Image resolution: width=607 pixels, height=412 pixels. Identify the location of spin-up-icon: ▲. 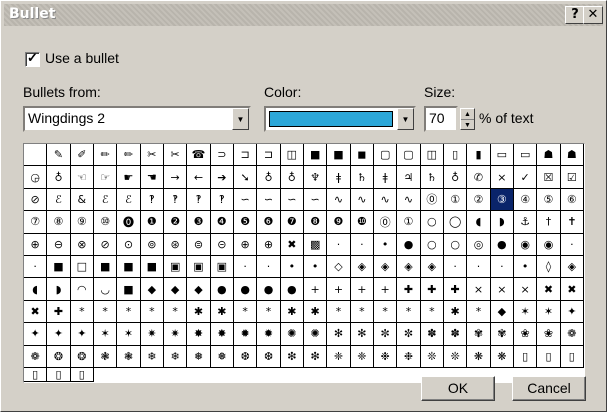
(467, 114).